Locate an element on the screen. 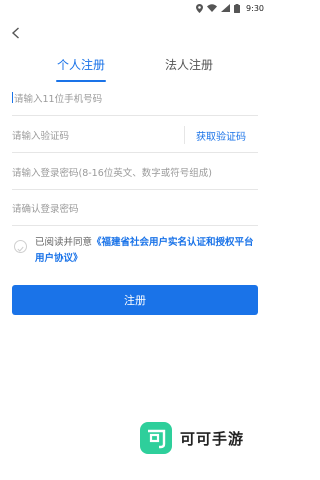 The height and width of the screenshot is (480, 320). password-field: 请输入登录密码(8-16位英文、数字或符号组成) is located at coordinates (135, 172).